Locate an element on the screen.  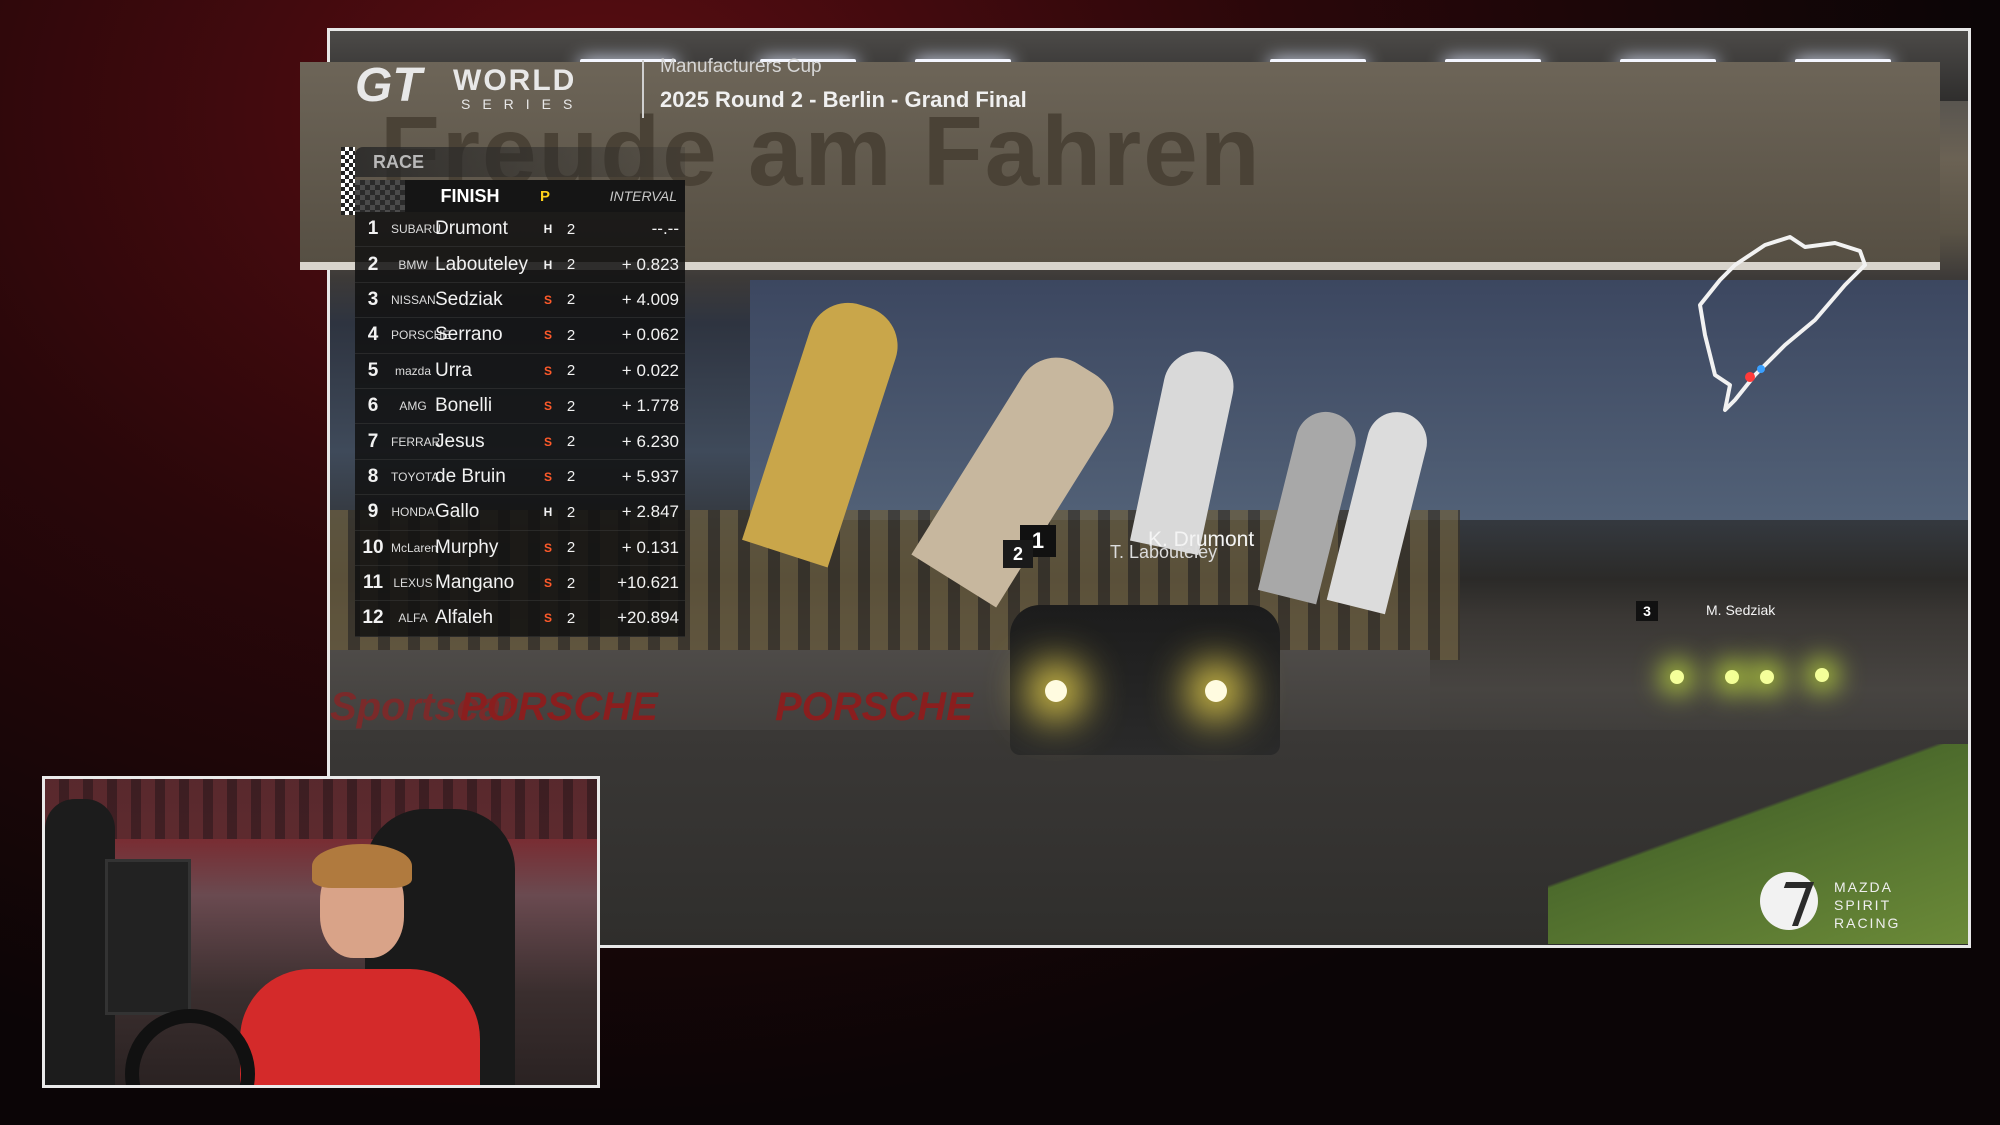
driver-name: Bonelli is located at coordinates (464, 406).